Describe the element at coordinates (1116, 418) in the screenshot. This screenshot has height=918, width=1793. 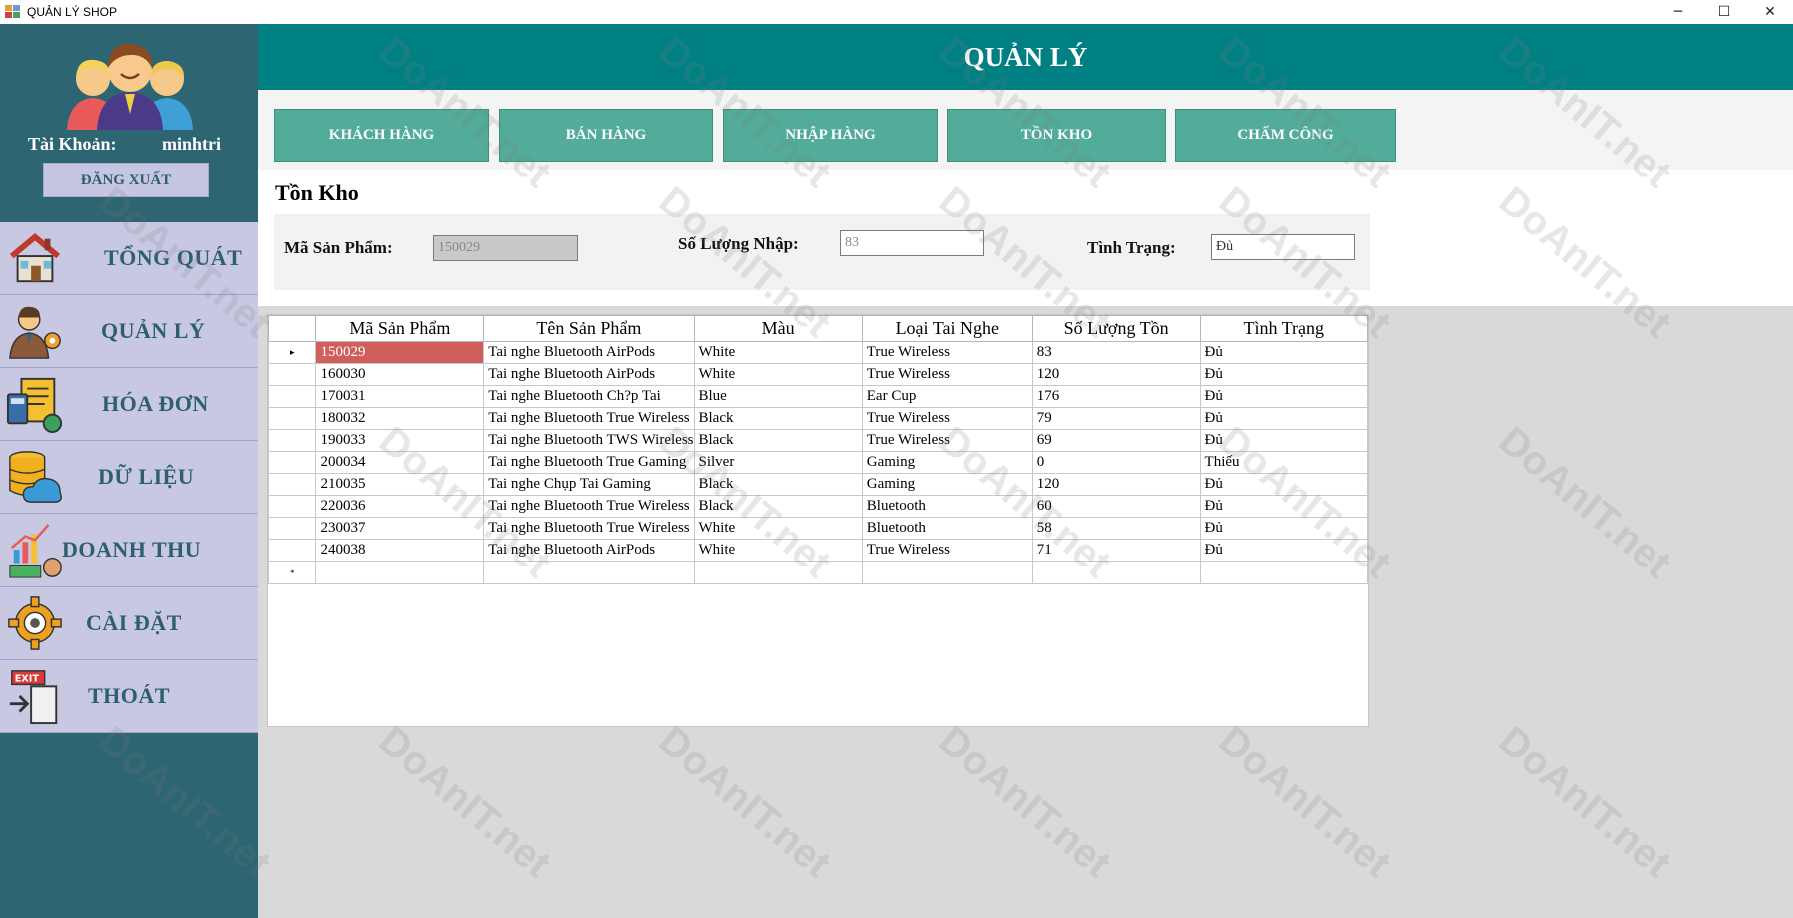
I see `table-cell: 79` at that location.